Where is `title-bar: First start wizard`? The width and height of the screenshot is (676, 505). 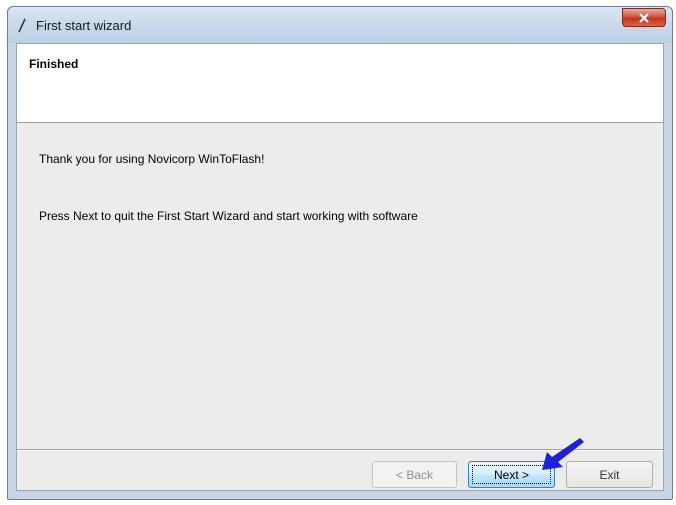
title-bar: First start wizard is located at coordinates (340, 25).